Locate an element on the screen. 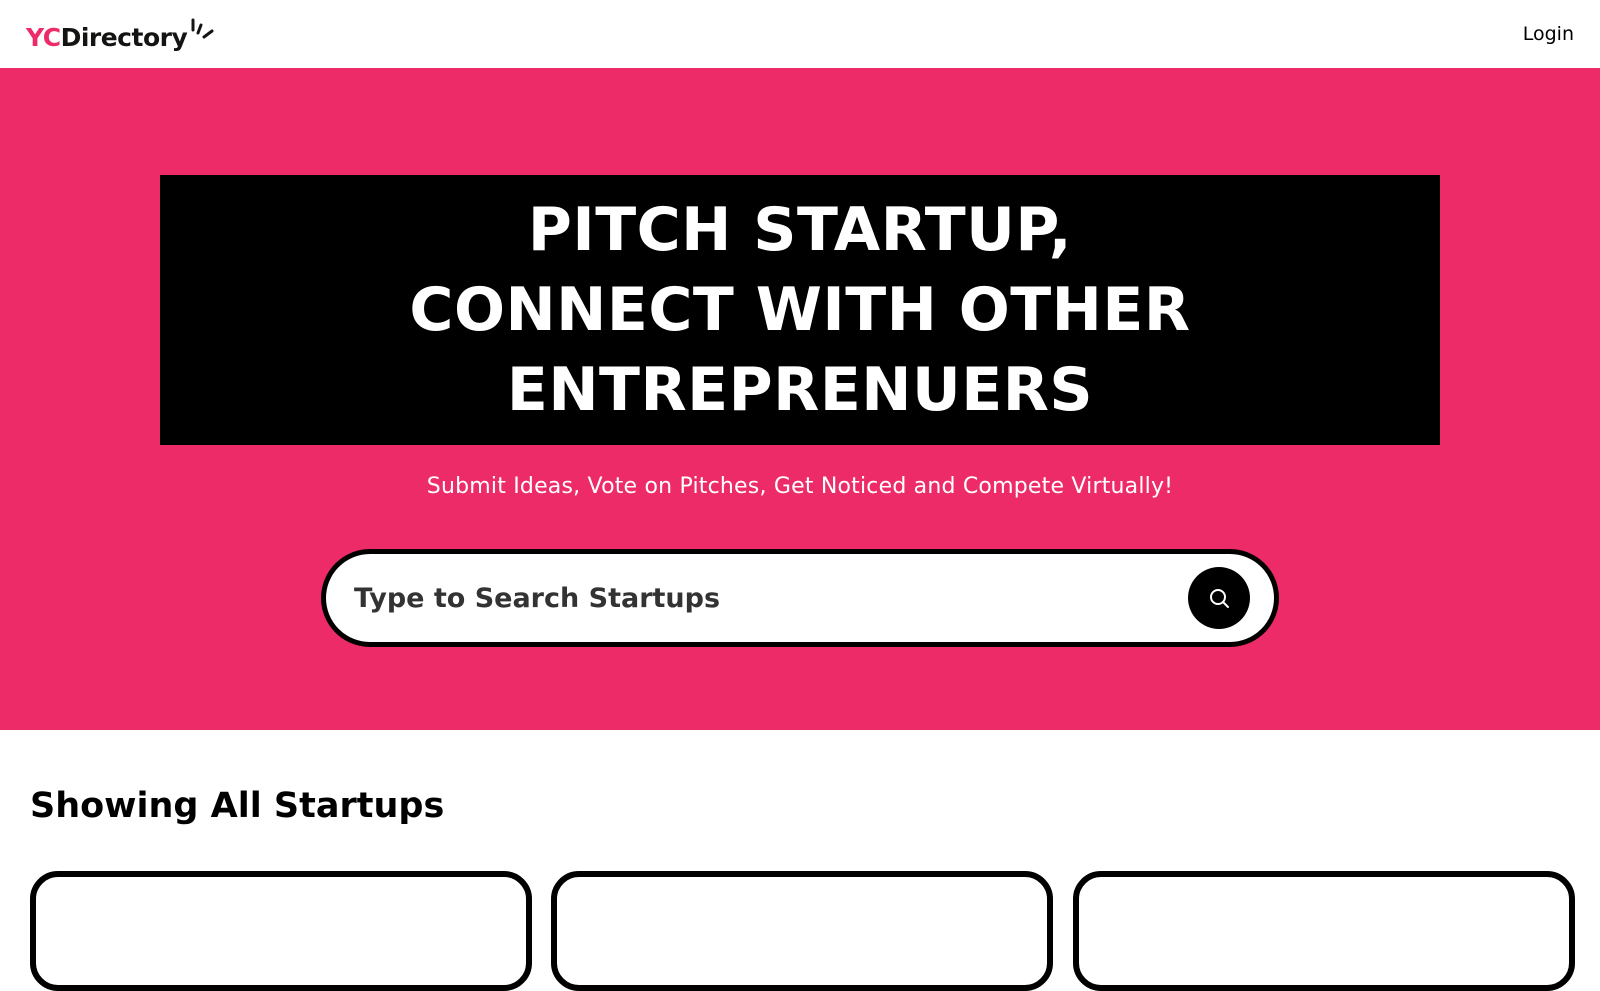 This screenshot has height=991, width=1600. logo-directory: Directory is located at coordinates (124, 37).